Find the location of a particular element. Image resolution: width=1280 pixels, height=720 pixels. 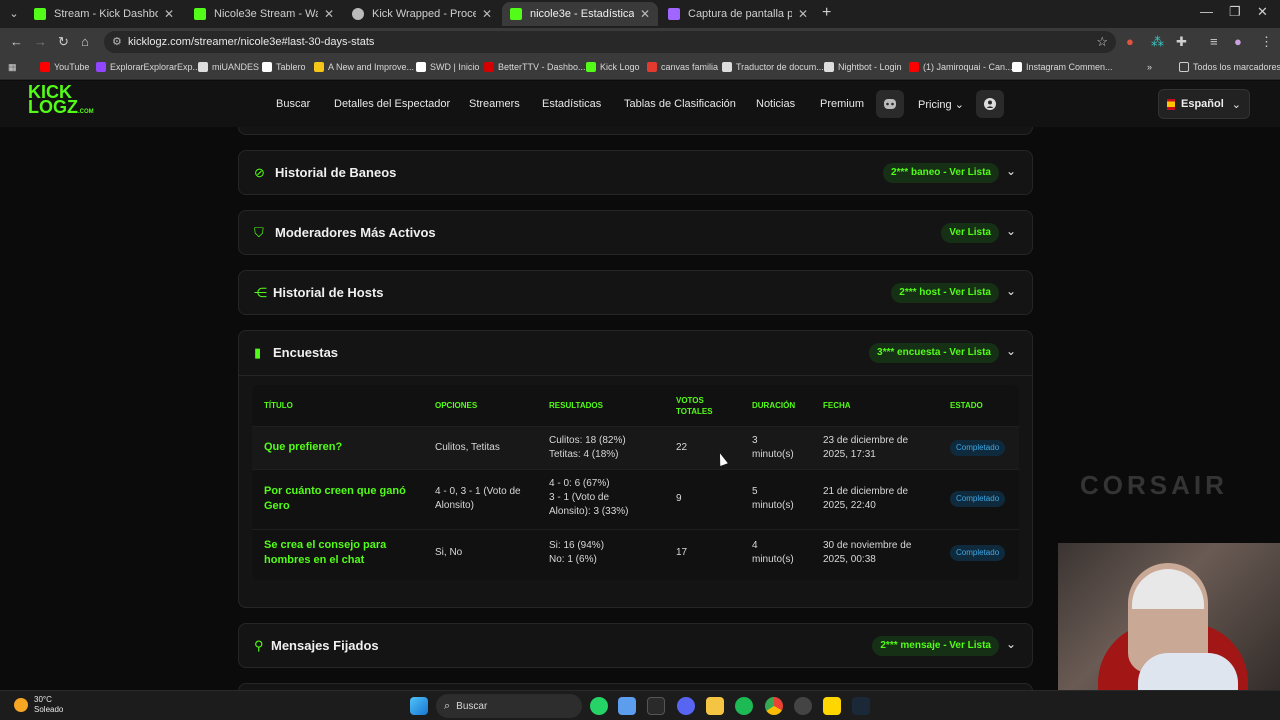

tab-list-icon: ≡ is located at coordinates (1214, 41).